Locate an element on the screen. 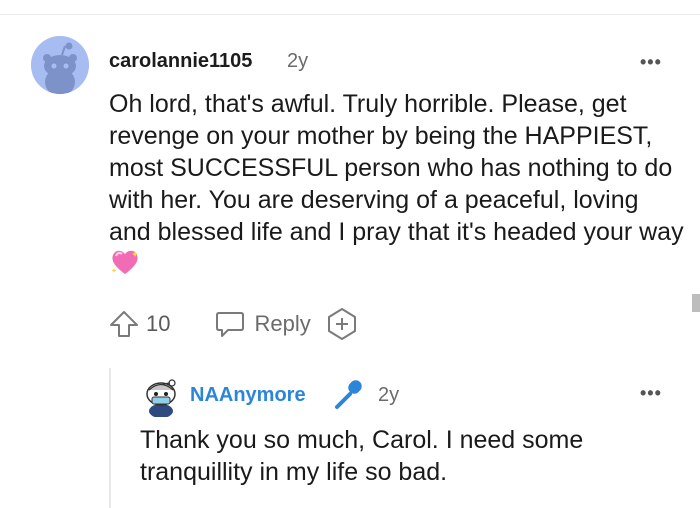 The width and height of the screenshot is (700, 508). reply-avatar is located at coordinates (161, 397).